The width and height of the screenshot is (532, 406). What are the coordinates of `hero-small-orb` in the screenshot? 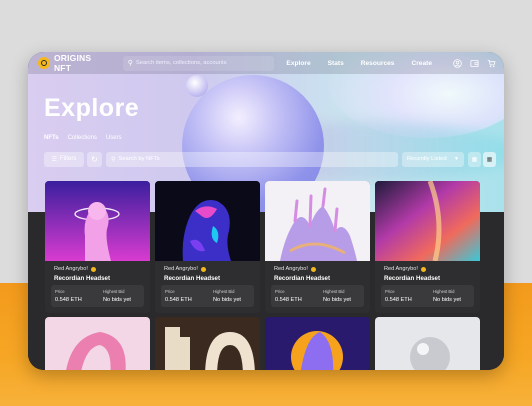 It's located at (197, 86).